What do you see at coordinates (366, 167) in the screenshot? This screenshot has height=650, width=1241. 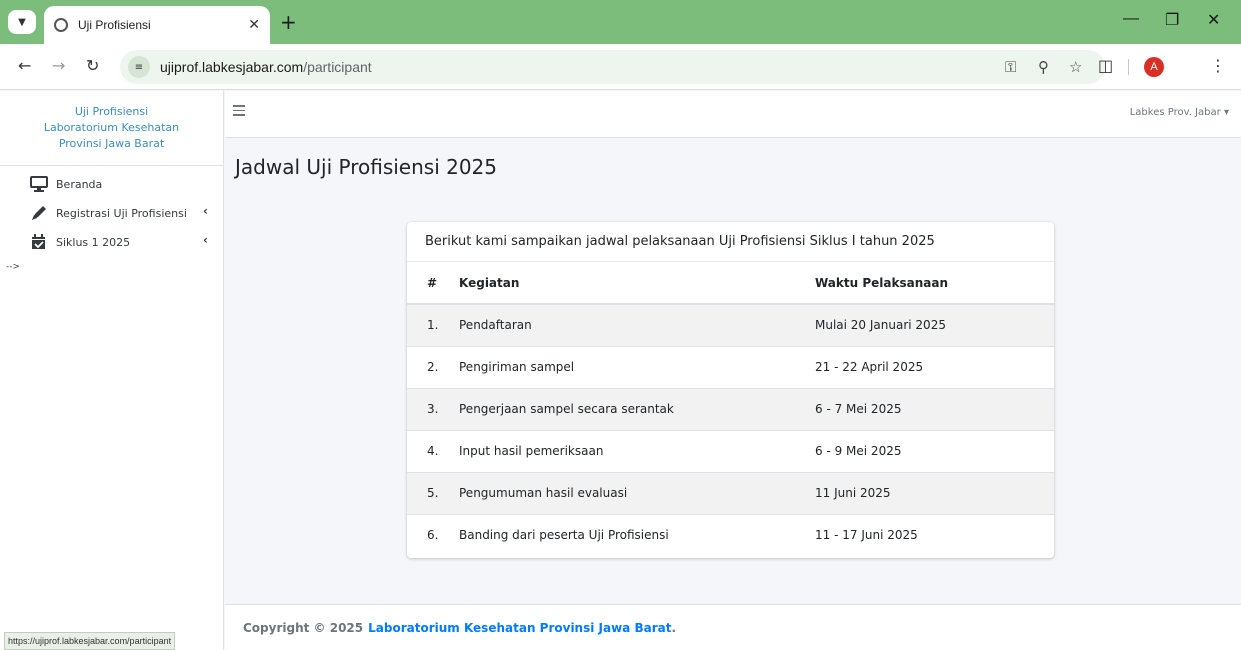 I see `page-title: Jadwal Uji Profisiensi 2025` at bounding box center [366, 167].